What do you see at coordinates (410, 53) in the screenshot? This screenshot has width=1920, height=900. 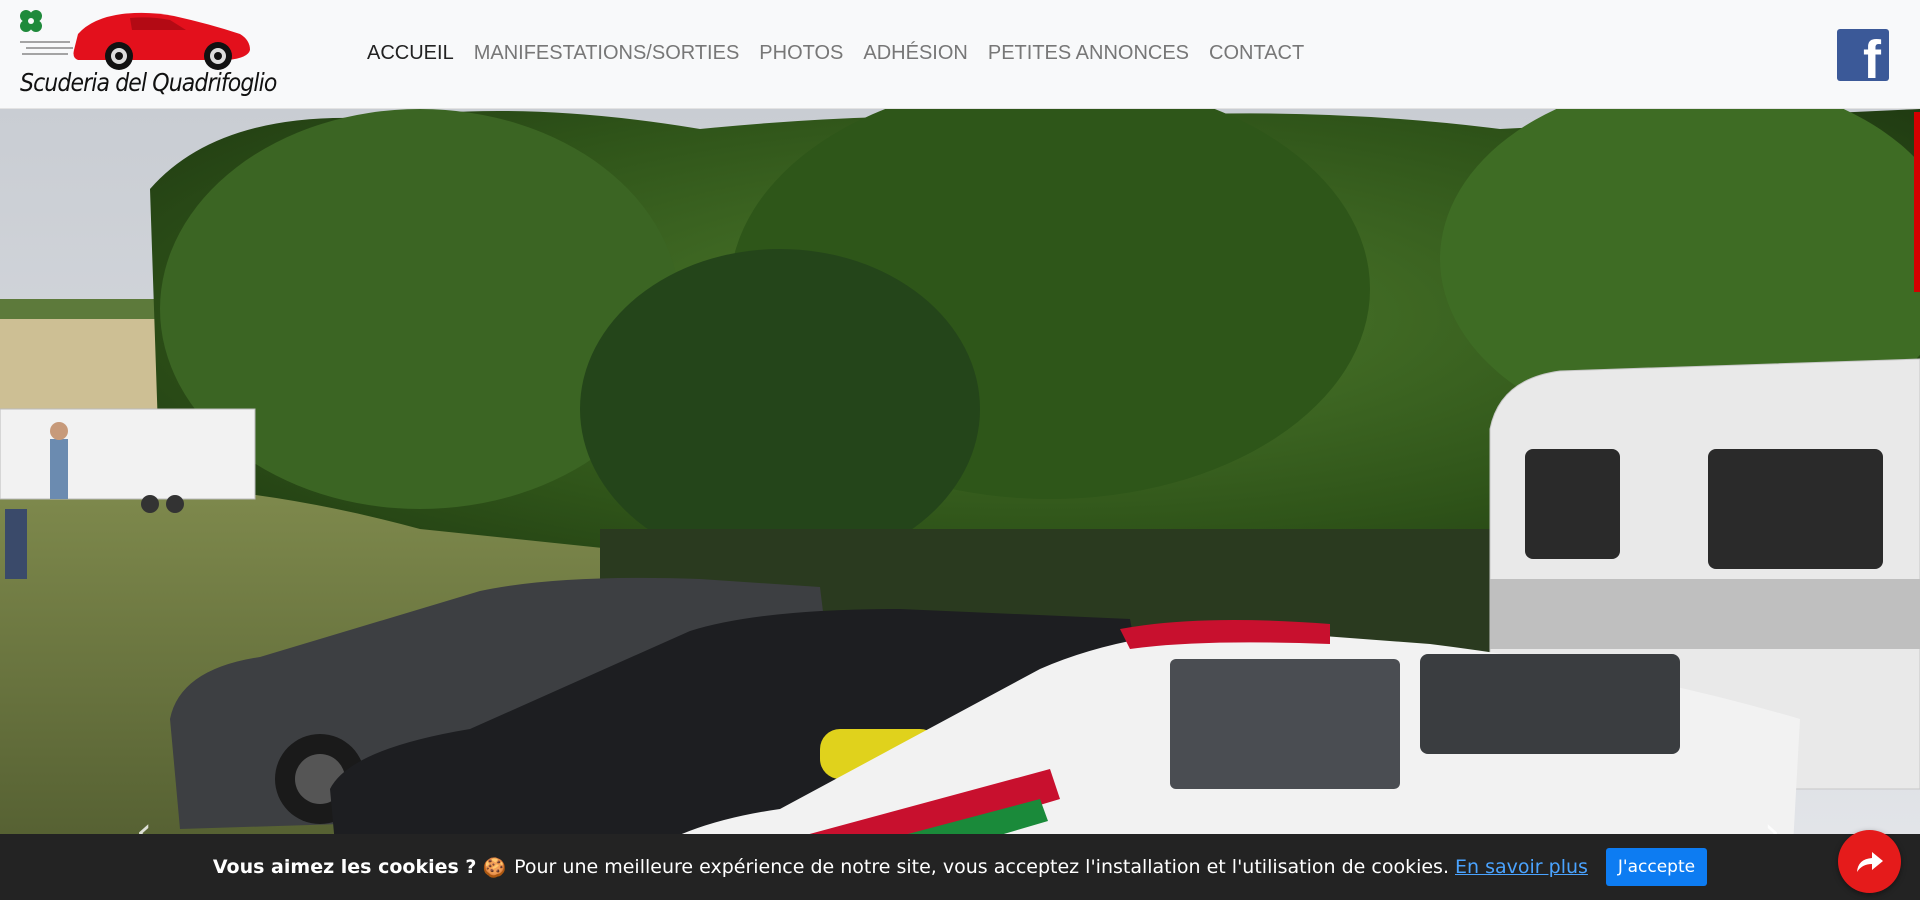 I see `nav-item-accueil: ACCUEIL` at bounding box center [410, 53].